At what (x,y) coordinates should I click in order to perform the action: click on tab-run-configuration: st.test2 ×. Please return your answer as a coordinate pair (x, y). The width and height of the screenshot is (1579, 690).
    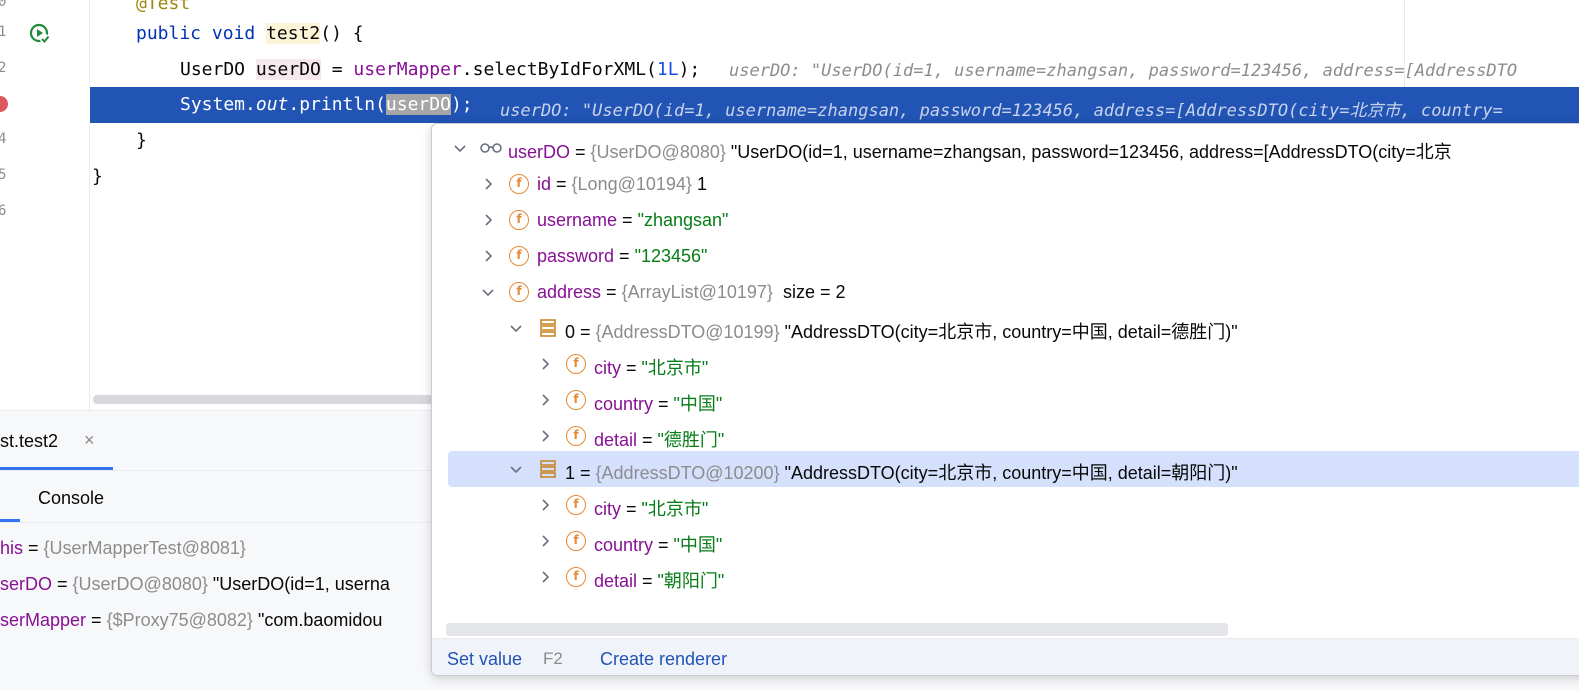
    Looking at the image, I should click on (56, 441).